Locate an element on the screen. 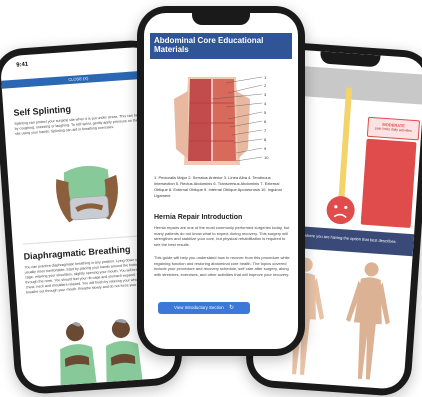  page-title: Abdominal Core Educational Materials is located at coordinates (221, 46).